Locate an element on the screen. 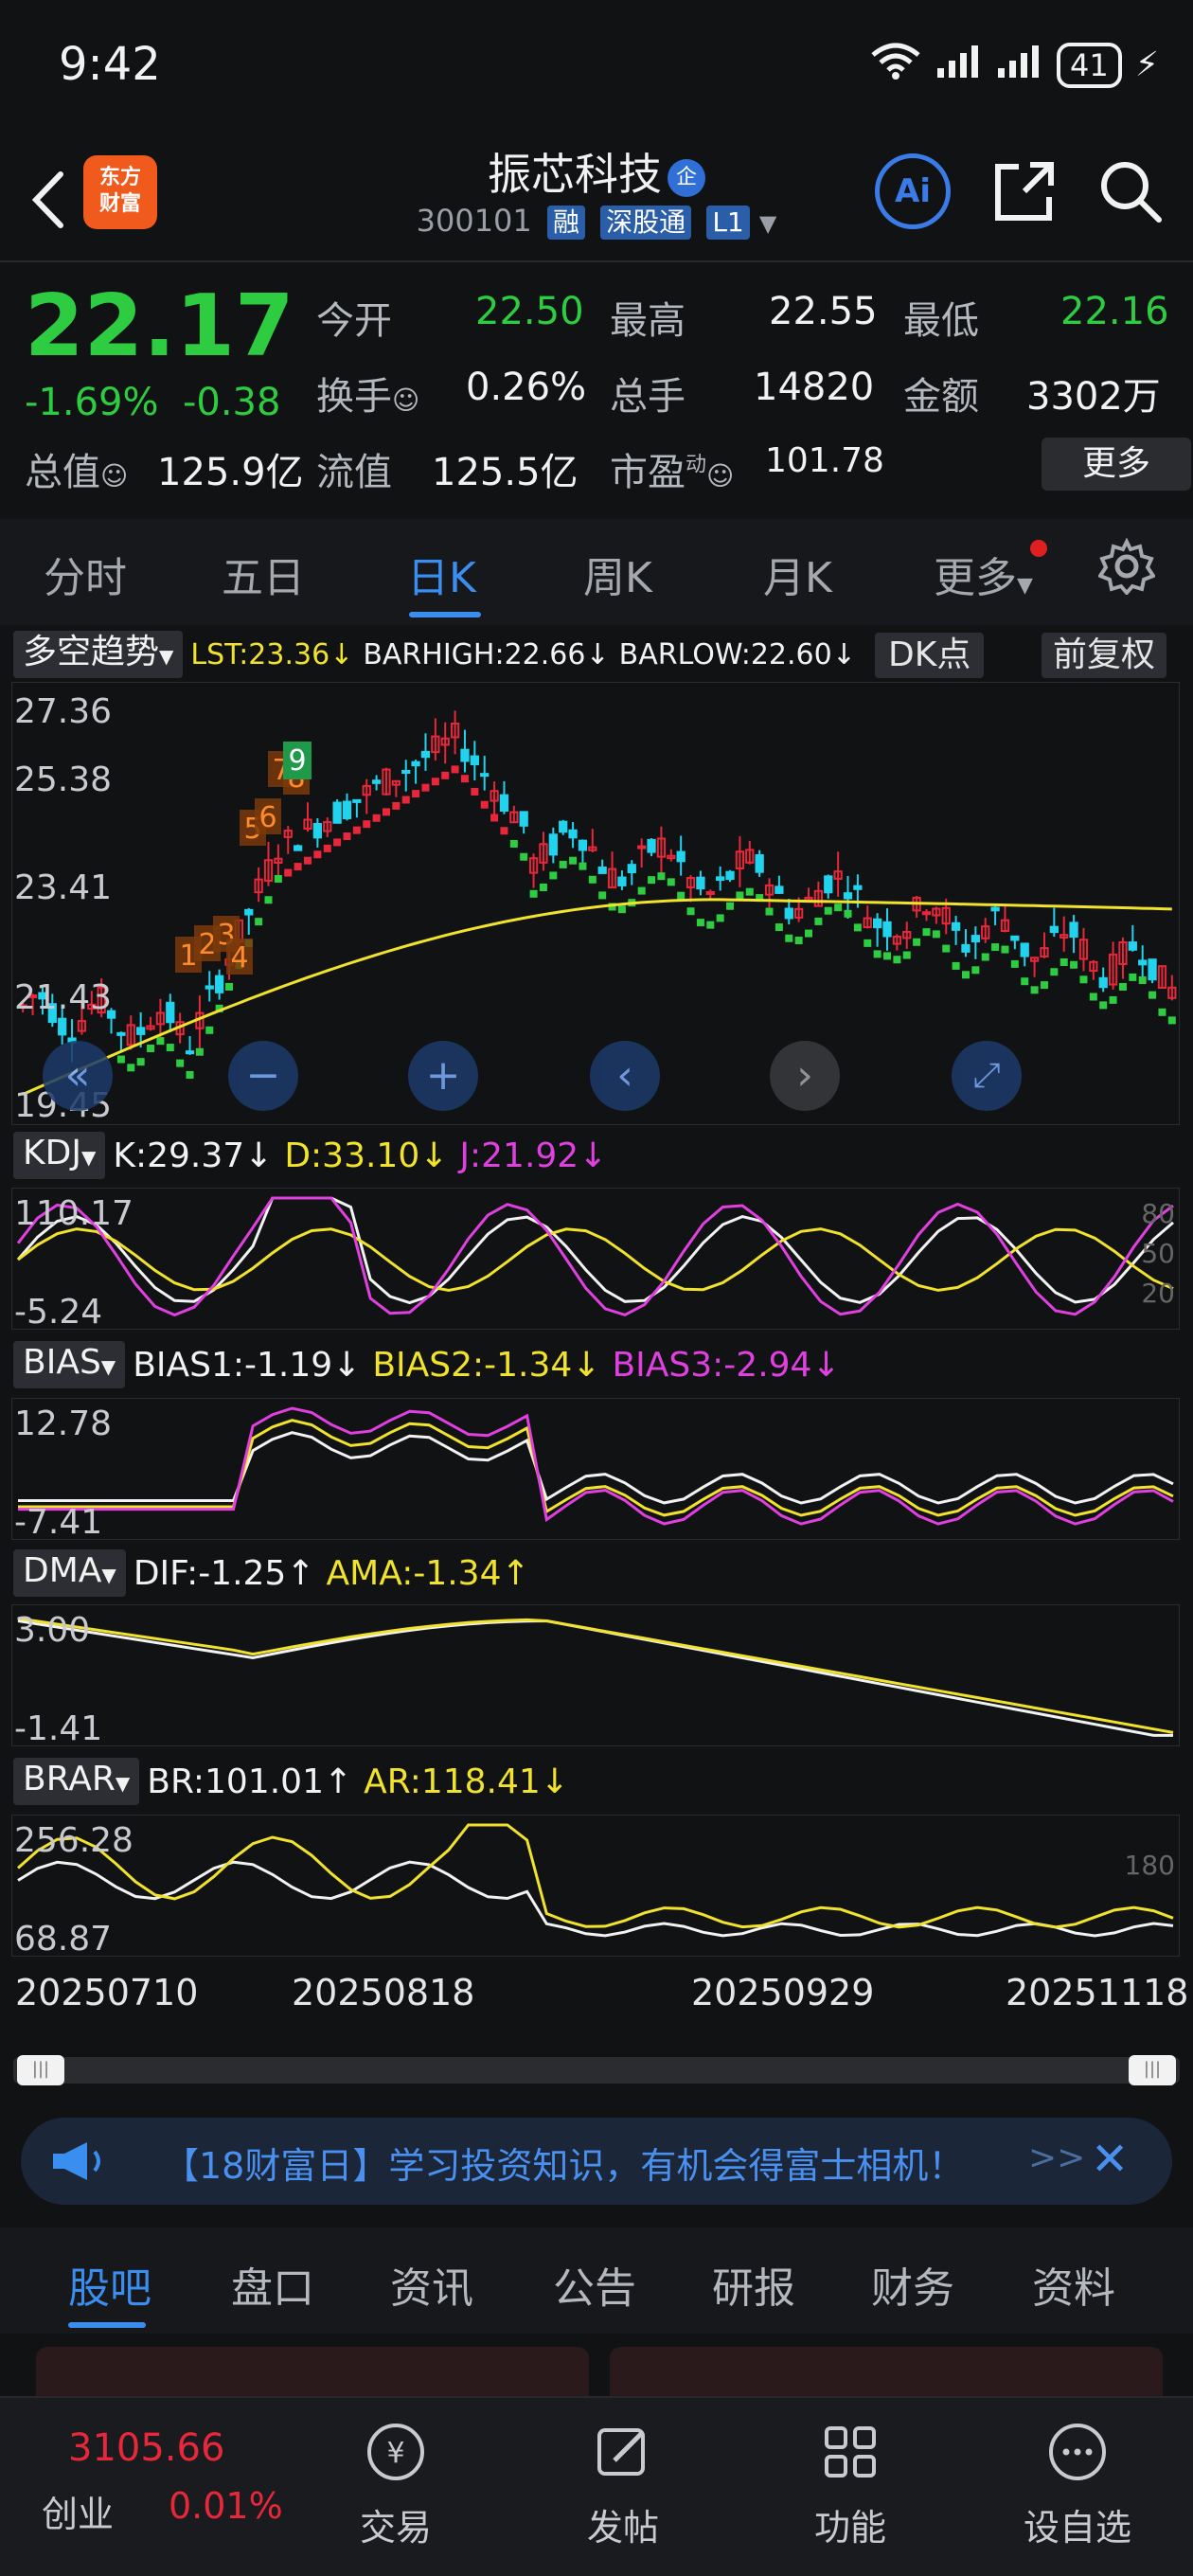 The width and height of the screenshot is (1193, 2576). tab-daily-k: 日K is located at coordinates (441, 574).